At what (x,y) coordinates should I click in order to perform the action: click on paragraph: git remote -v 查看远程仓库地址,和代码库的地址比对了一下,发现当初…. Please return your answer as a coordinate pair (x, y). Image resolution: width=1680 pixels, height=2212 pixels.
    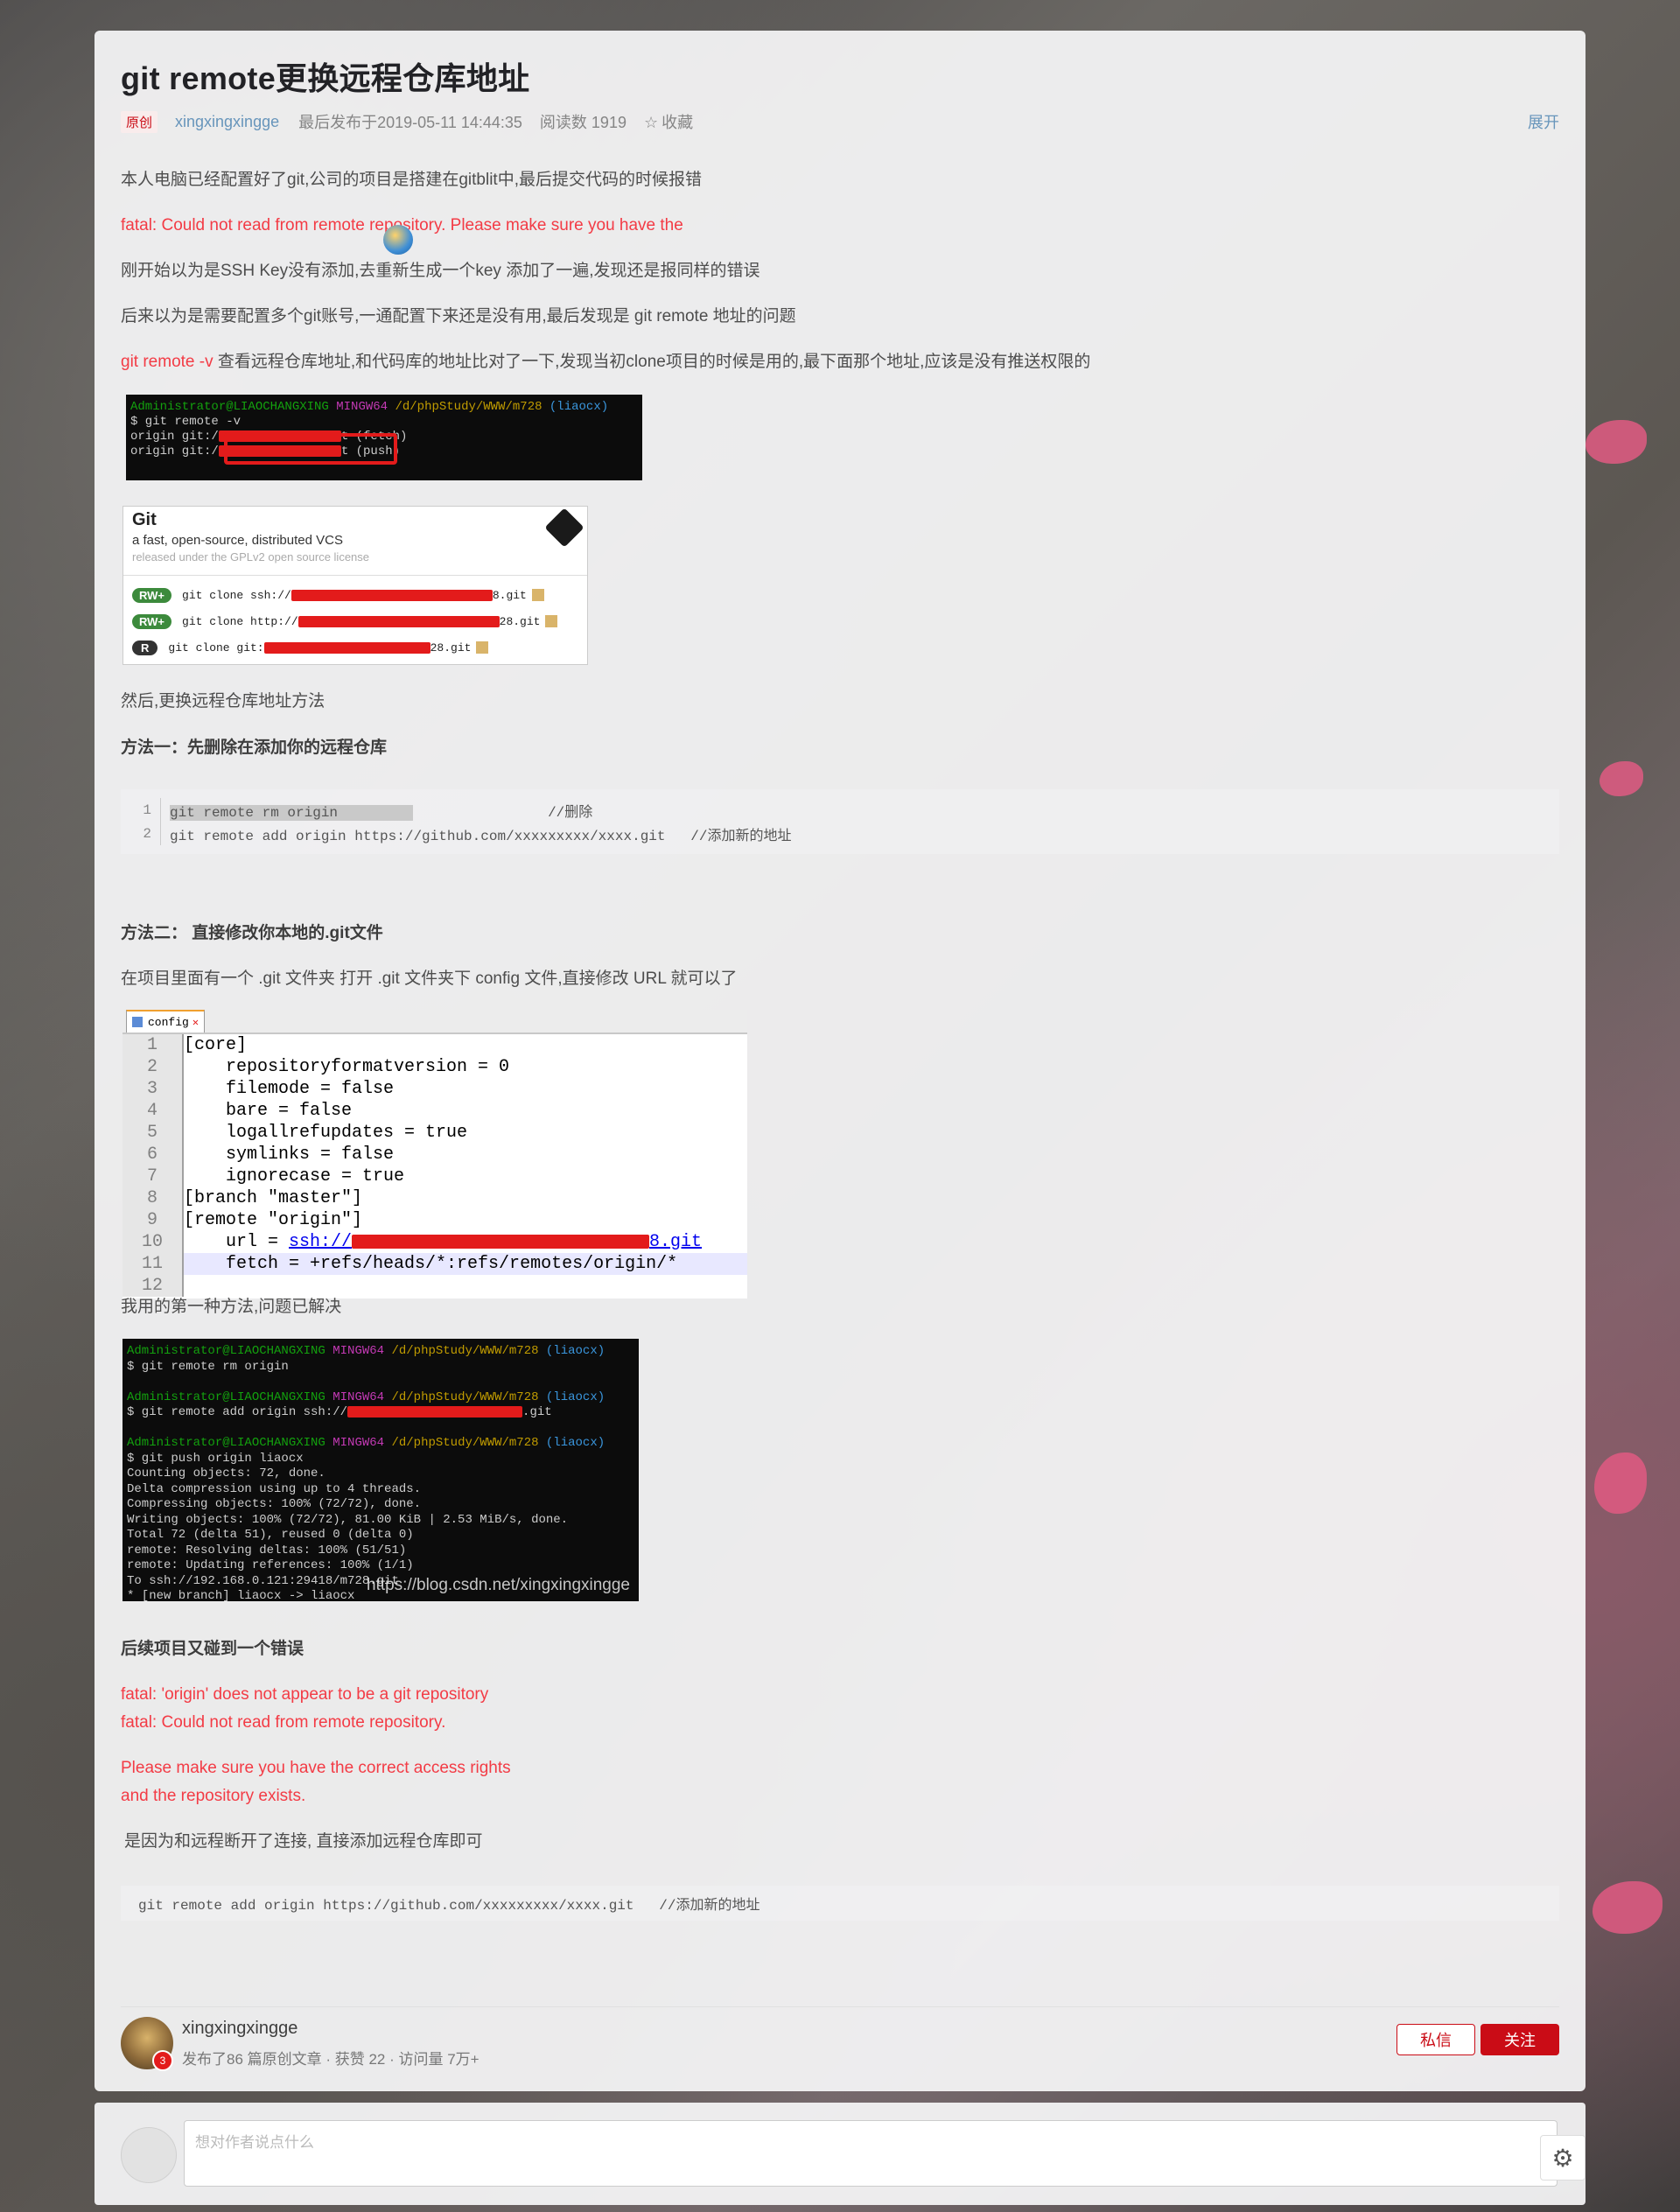
    Looking at the image, I should click on (605, 362).